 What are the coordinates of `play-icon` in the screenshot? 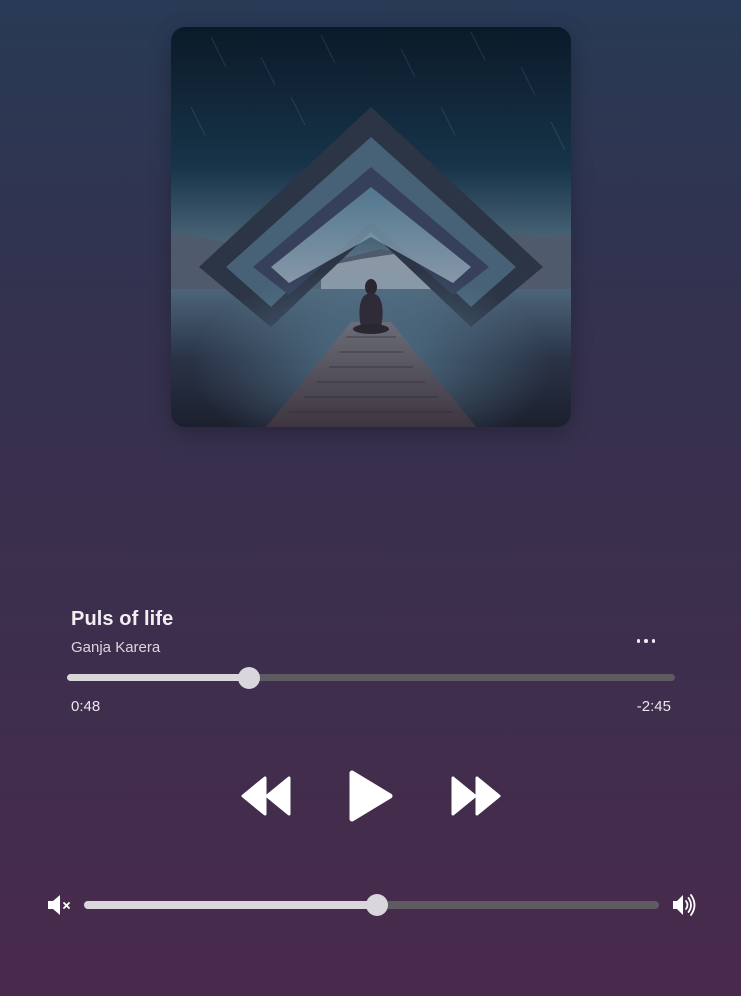 It's located at (371, 796).